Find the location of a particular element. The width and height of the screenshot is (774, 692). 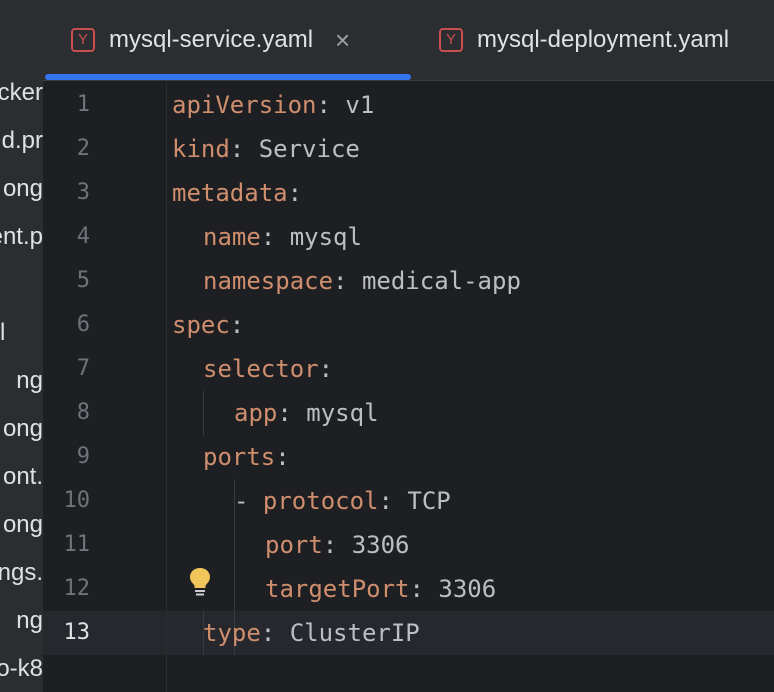

sidebar-item: ent.p is located at coordinates (21, 237).